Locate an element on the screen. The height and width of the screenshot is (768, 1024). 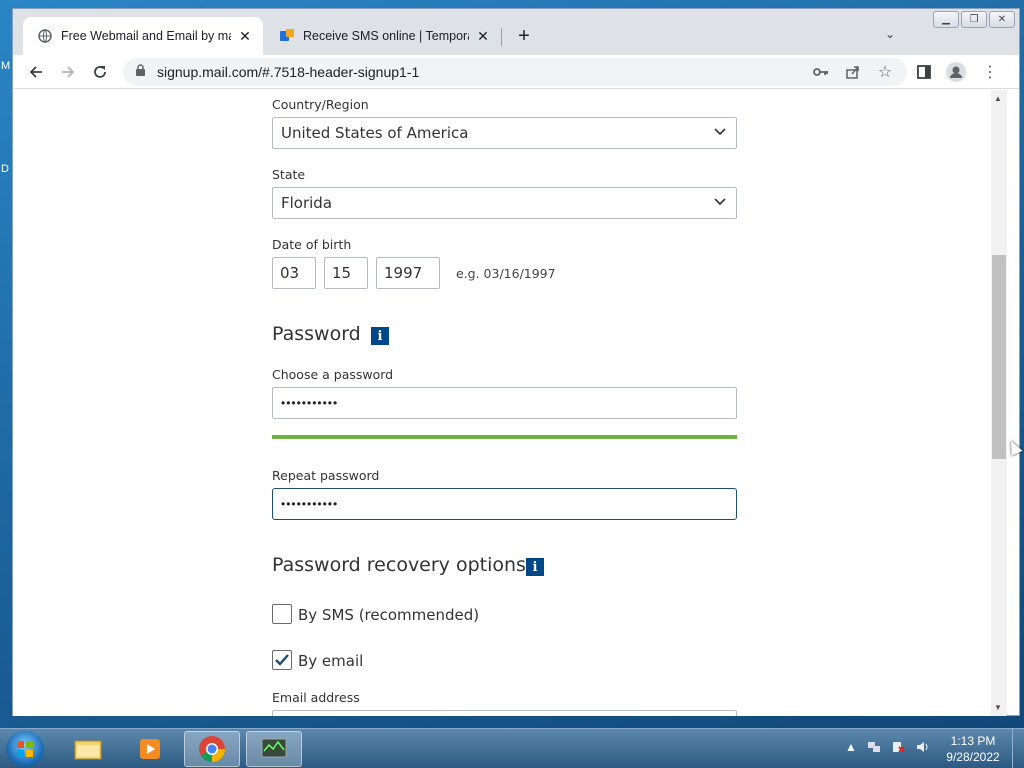
email-checkbox is located at coordinates (282, 660).